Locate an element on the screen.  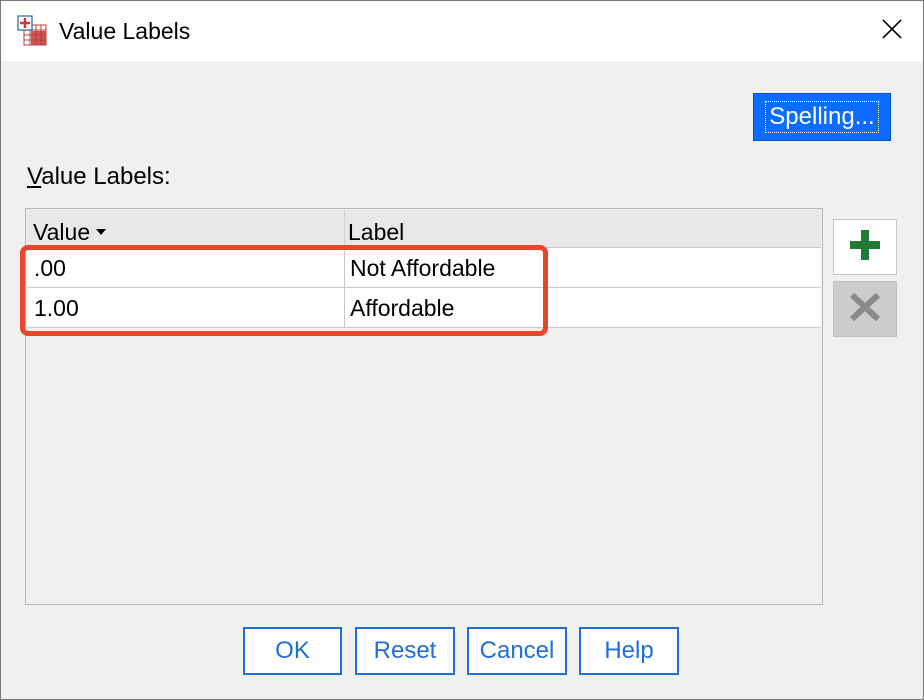
plus-icon is located at coordinates (865, 247).